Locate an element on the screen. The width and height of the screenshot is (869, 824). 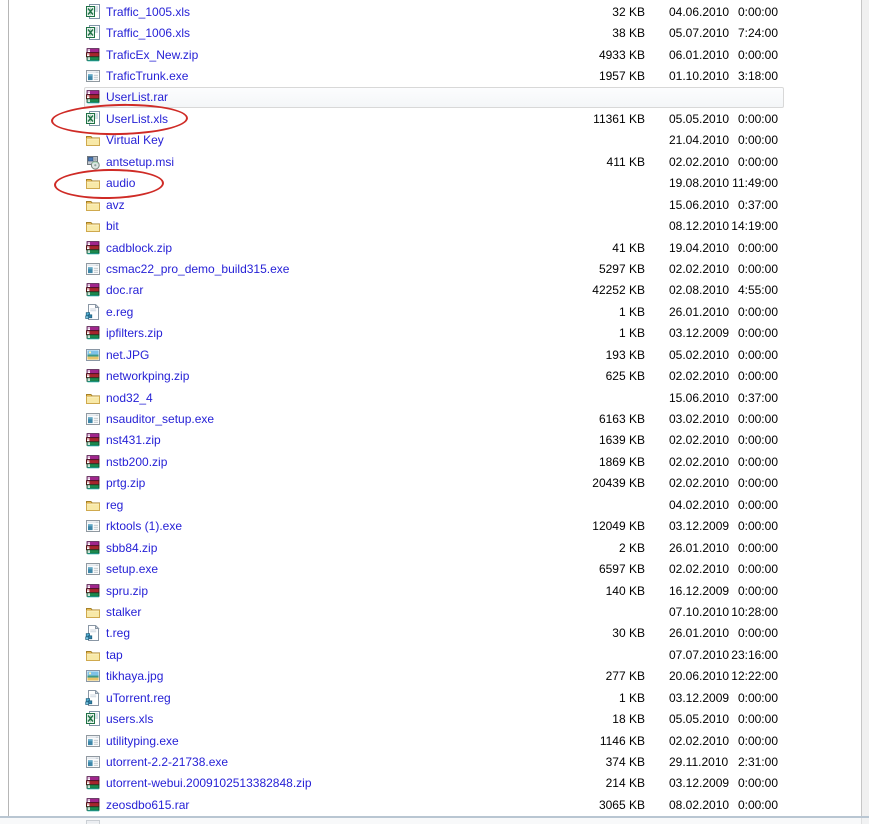
file-row: nod32_4 15.06.2010 0:37:00 is located at coordinates (430, 397).